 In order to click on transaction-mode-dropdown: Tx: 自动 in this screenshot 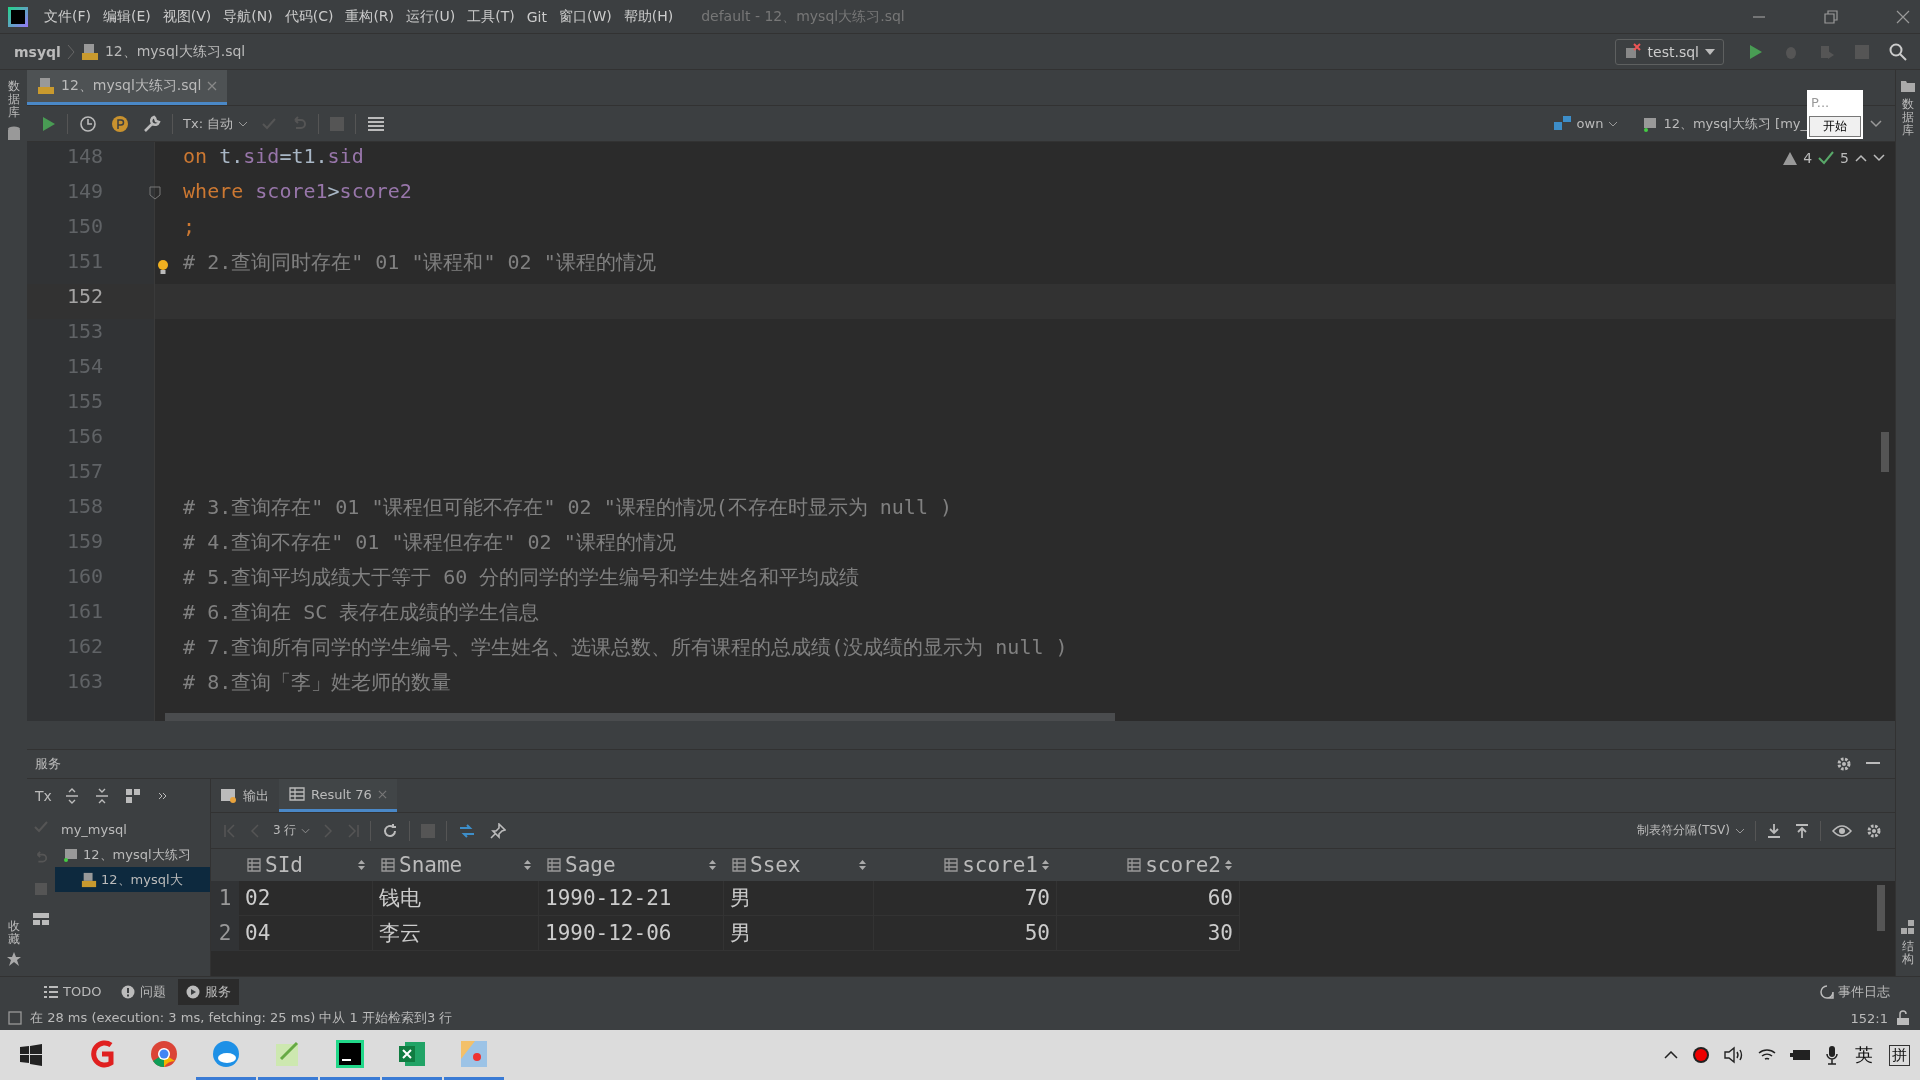, I will do `click(216, 123)`.